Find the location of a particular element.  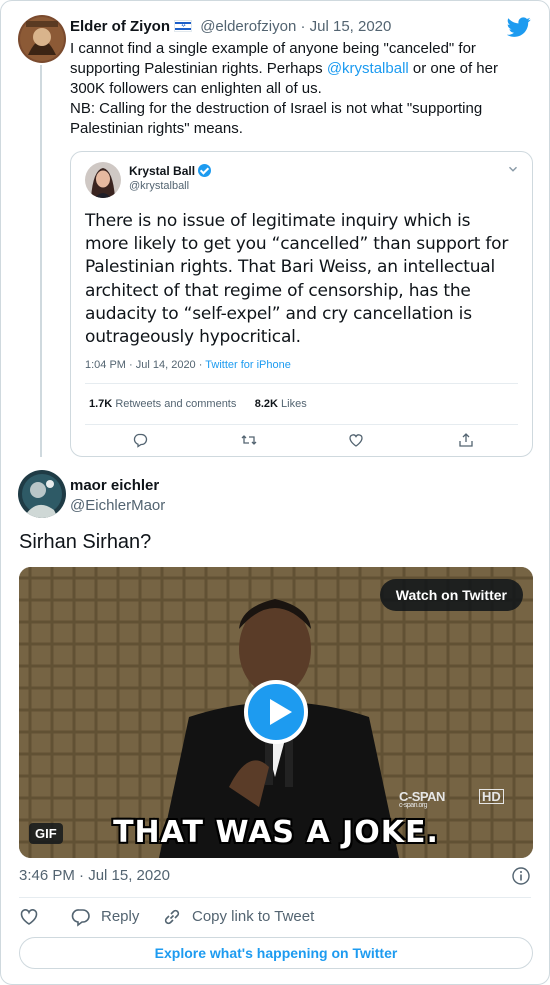

parent-author-handle: @elderofziyon is located at coordinates (248, 26).